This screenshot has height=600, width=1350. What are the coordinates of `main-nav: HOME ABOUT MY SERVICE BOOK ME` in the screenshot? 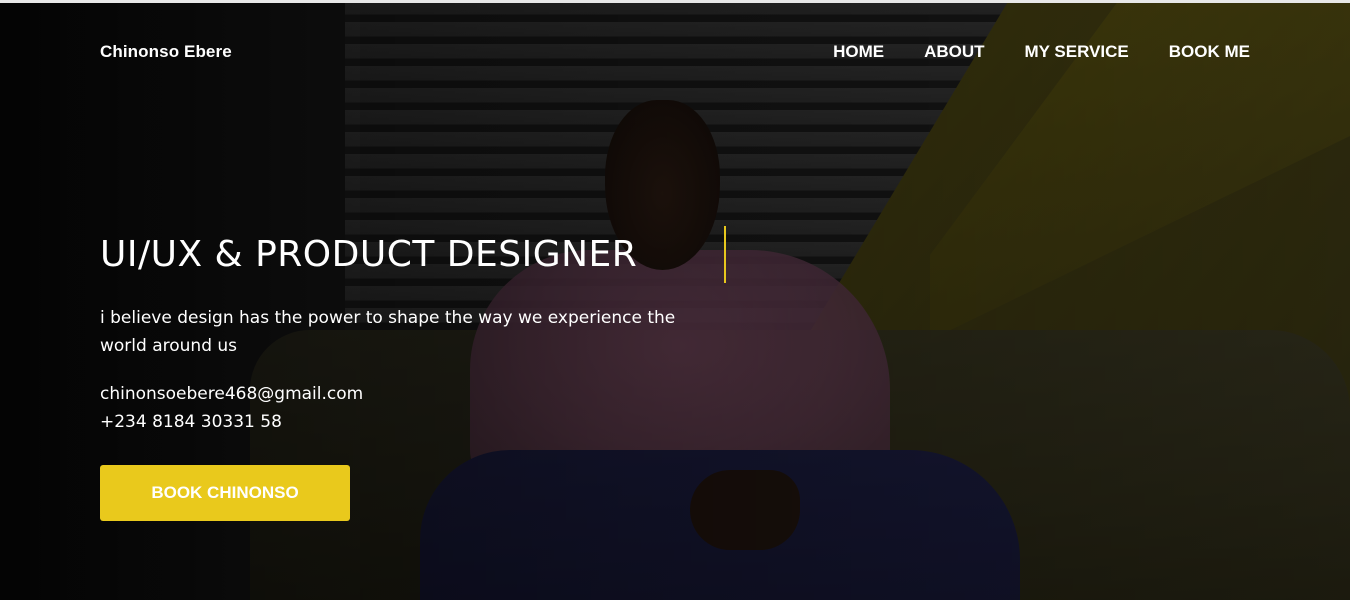 It's located at (1041, 52).